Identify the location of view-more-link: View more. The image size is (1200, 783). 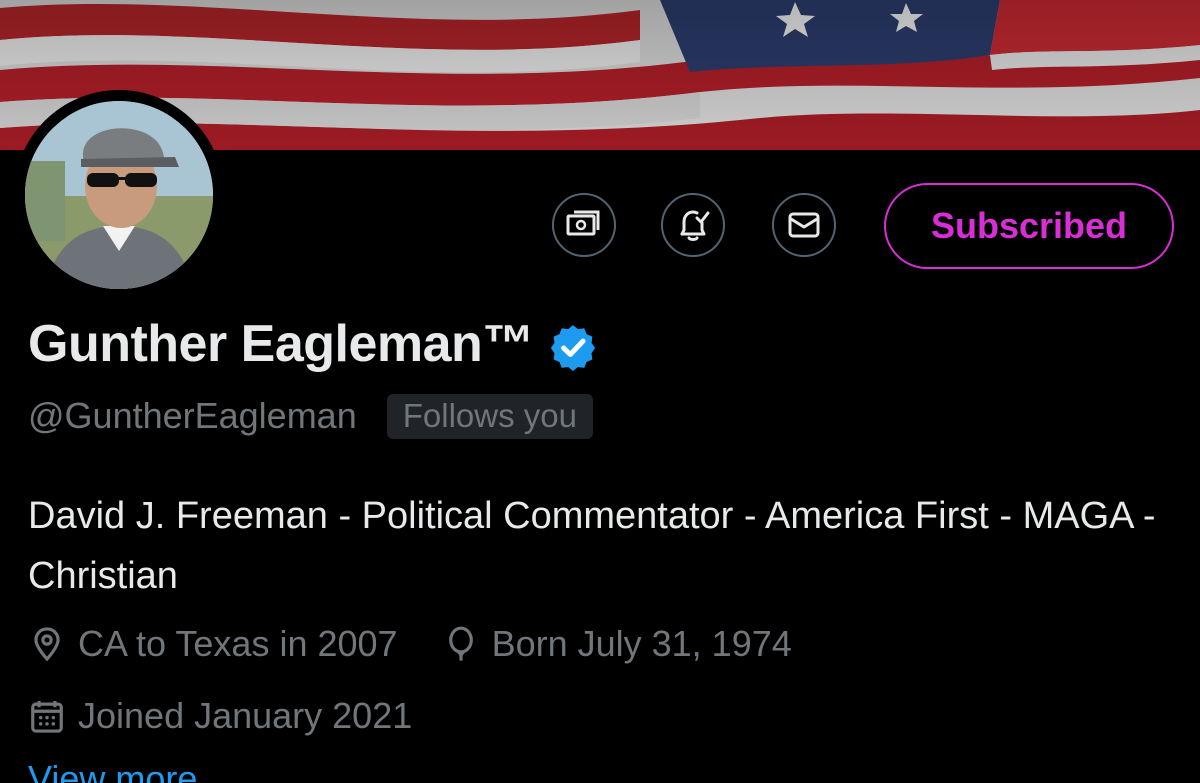
(112, 770).